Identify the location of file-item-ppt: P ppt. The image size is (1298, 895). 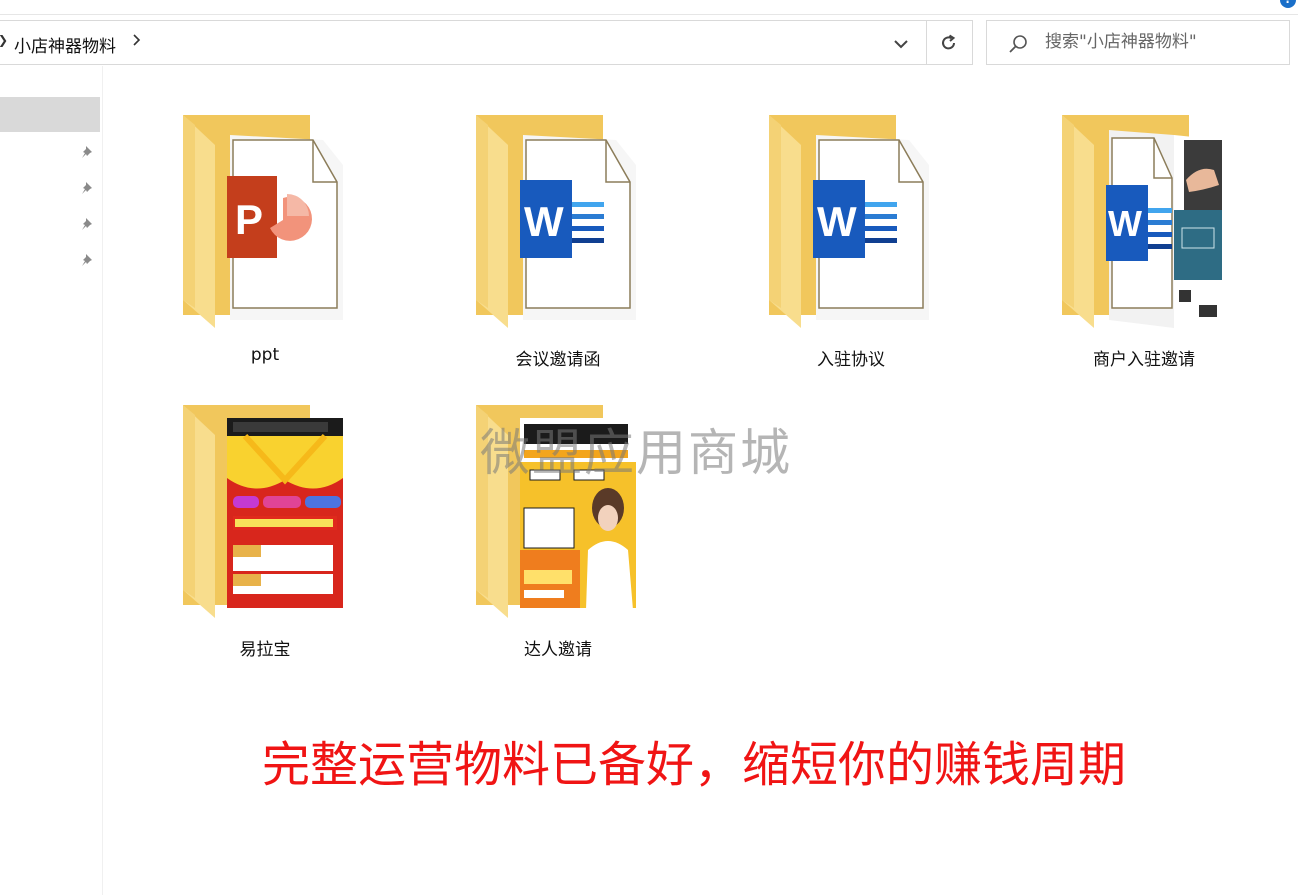
(255, 242).